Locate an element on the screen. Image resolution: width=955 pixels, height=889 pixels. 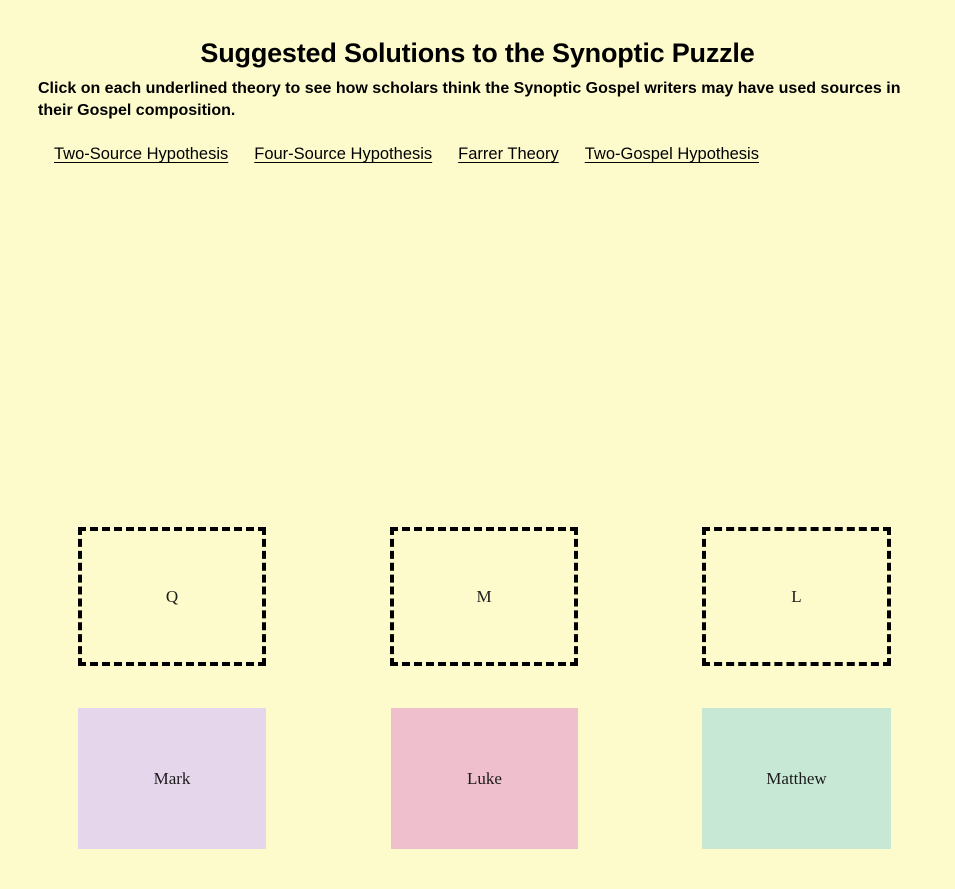
source-box-q-label: Q is located at coordinates (172, 596).